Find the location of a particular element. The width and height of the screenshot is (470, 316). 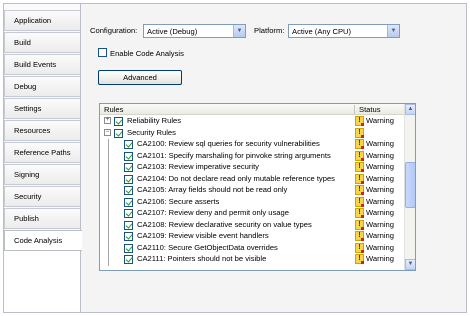

platform-value: Active (Any CPU) is located at coordinates (322, 31).